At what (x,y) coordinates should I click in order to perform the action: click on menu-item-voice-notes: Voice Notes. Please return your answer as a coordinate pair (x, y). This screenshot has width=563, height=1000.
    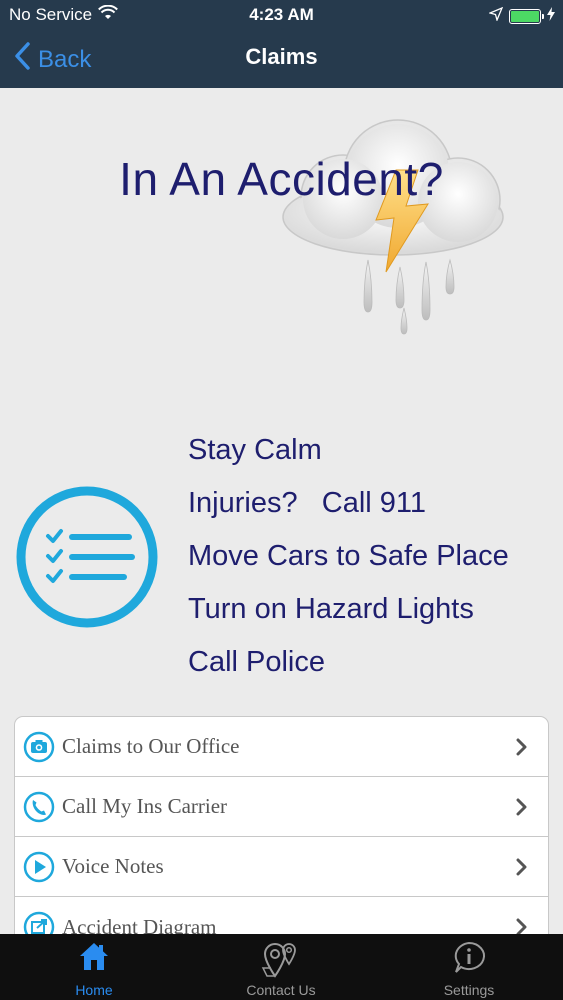
    Looking at the image, I should click on (281, 867).